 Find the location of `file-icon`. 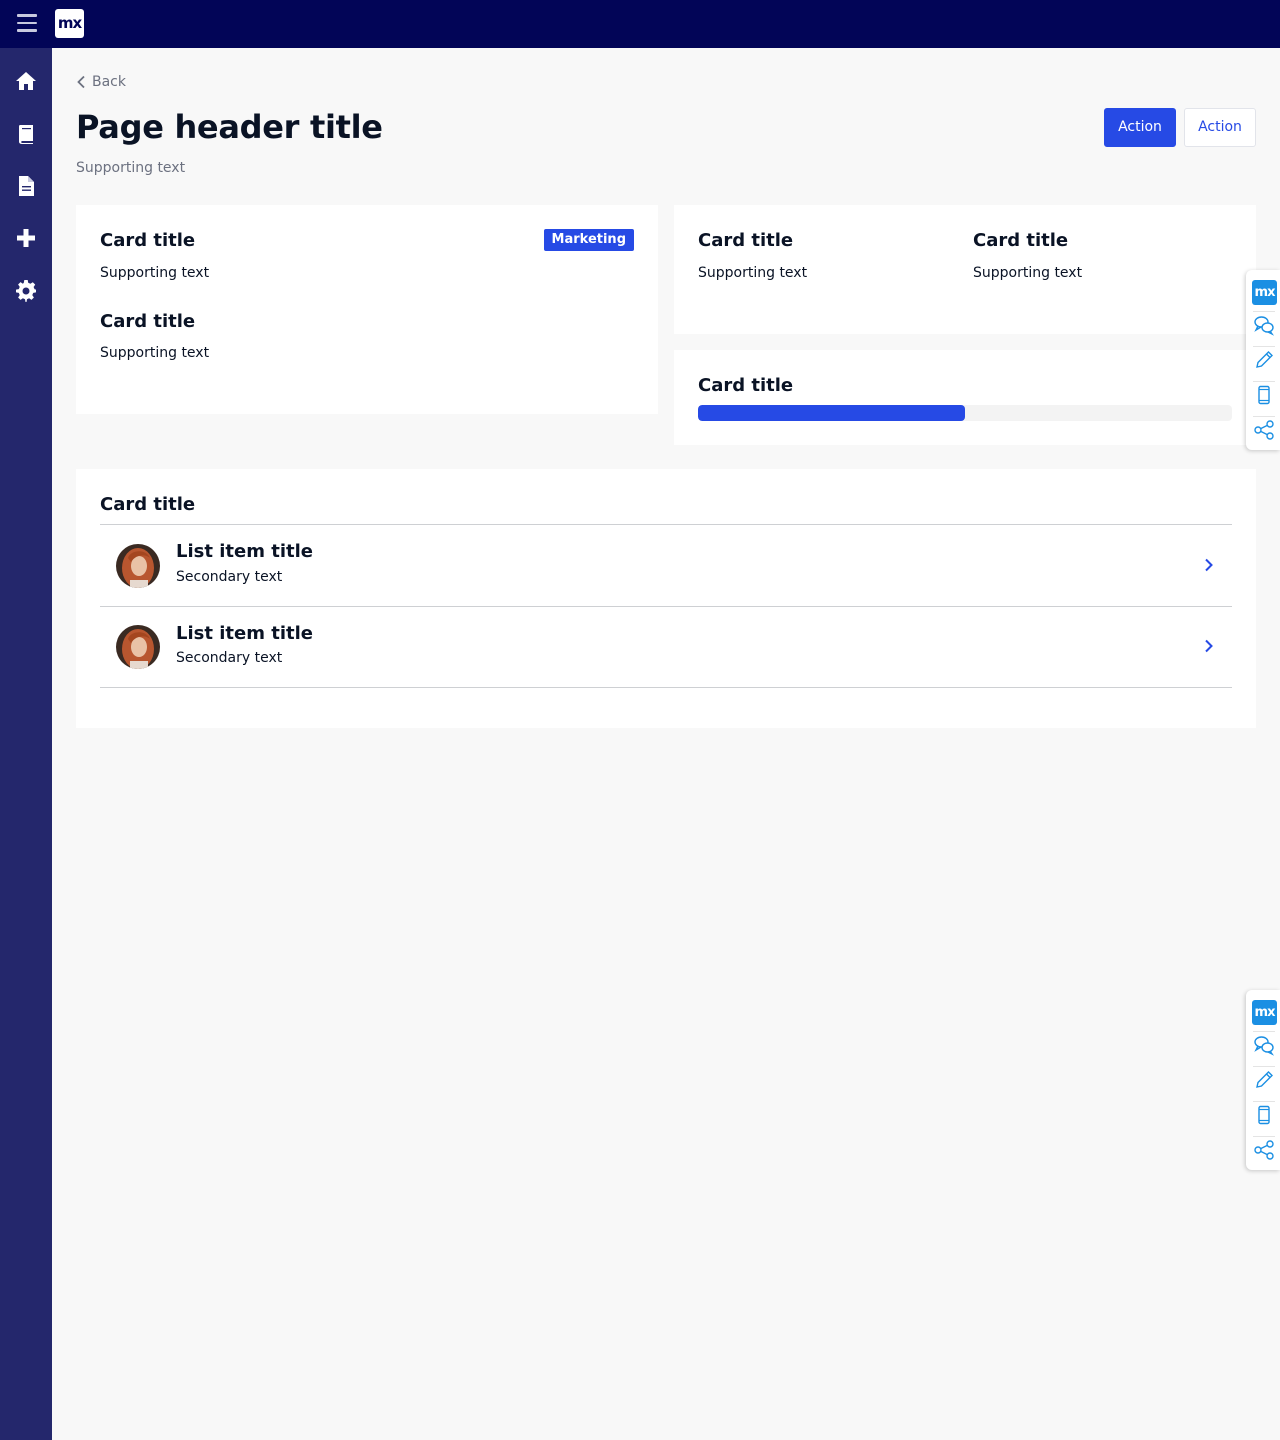

file-icon is located at coordinates (26, 186).